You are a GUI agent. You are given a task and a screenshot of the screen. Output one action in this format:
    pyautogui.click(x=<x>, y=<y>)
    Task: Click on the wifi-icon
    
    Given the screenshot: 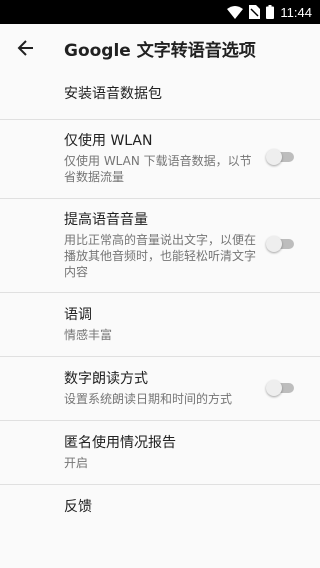 What is the action you would take?
    pyautogui.click(x=235, y=12)
    